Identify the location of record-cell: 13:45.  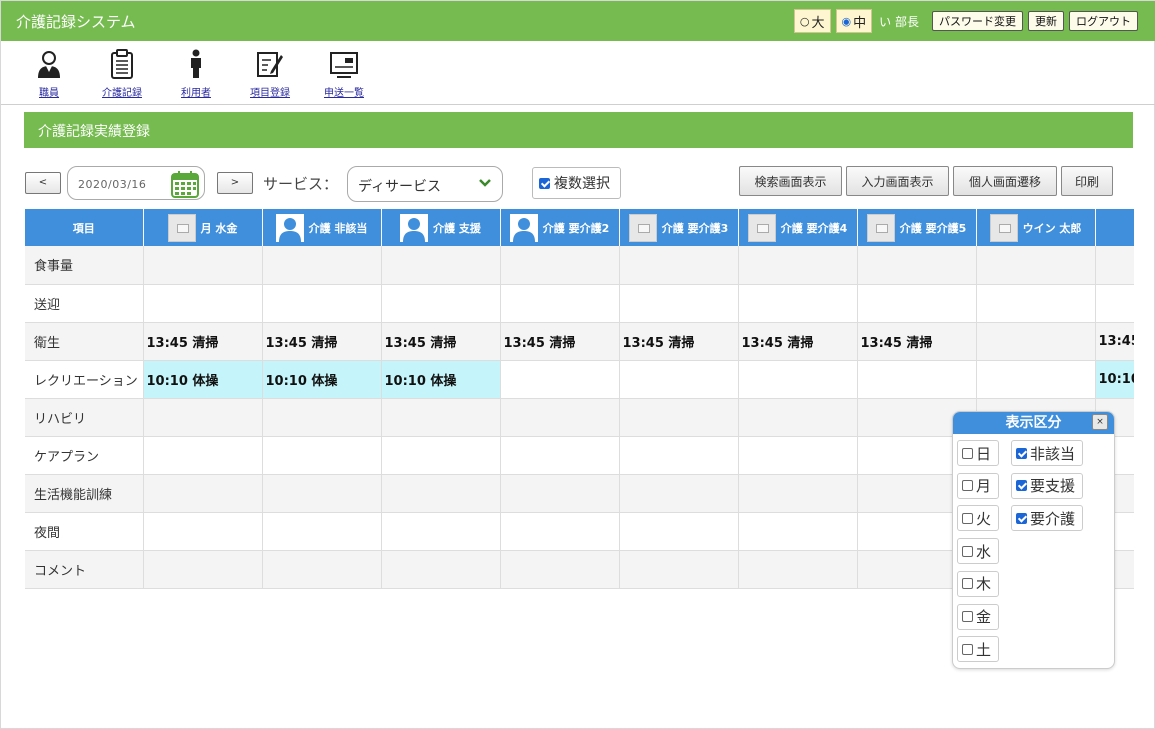
(1114, 341).